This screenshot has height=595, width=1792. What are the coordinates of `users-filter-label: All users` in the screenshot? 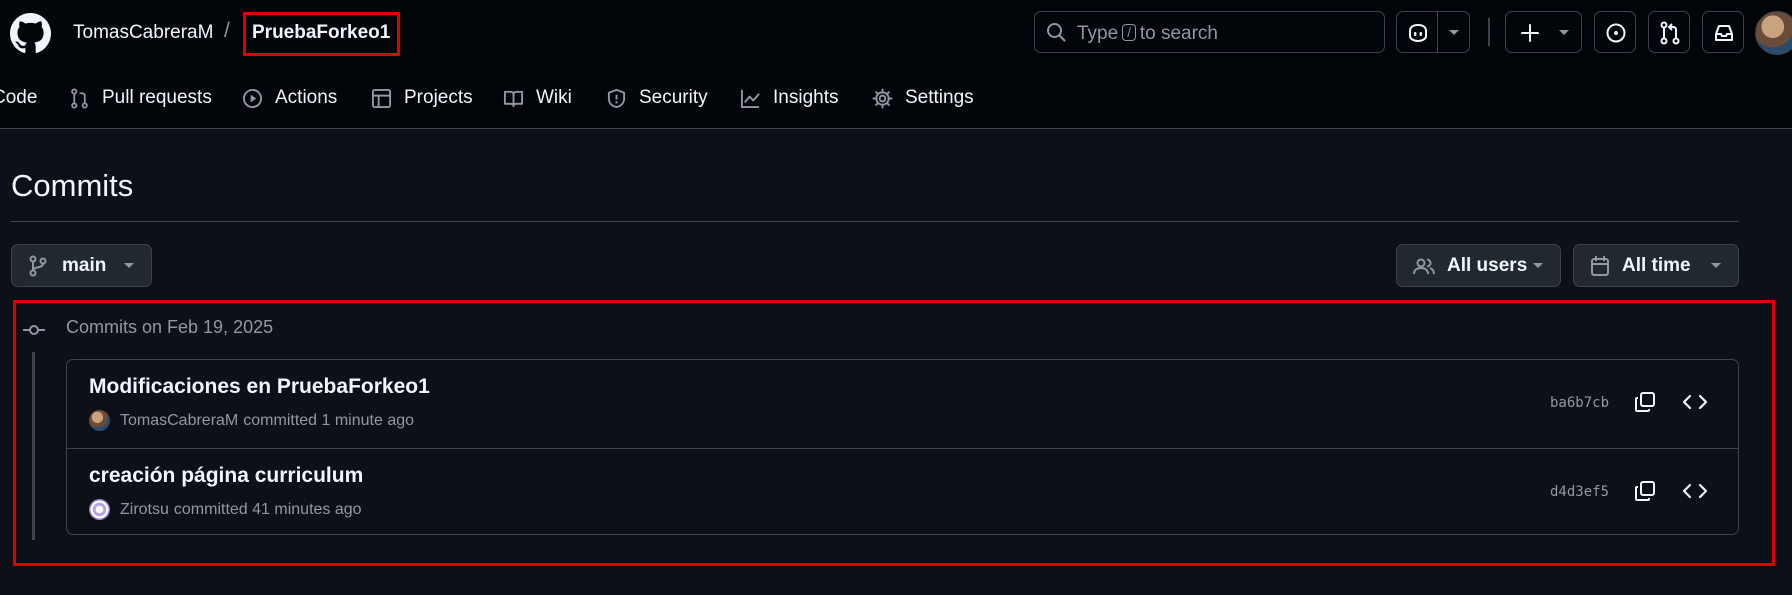 It's located at (1487, 265).